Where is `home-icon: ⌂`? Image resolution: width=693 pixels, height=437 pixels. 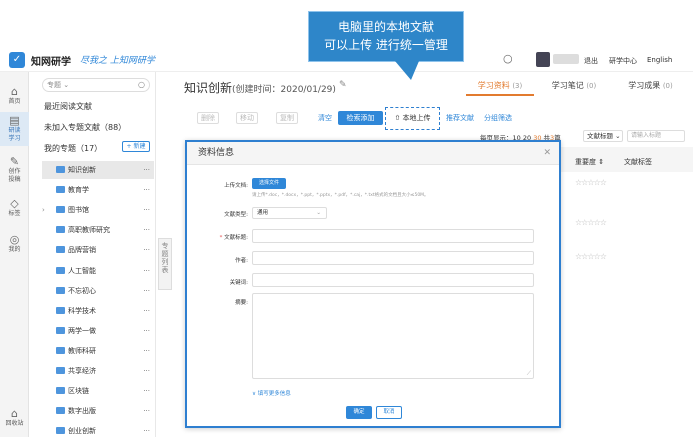
home-icon: ⌂ is located at coordinates (14, 91).